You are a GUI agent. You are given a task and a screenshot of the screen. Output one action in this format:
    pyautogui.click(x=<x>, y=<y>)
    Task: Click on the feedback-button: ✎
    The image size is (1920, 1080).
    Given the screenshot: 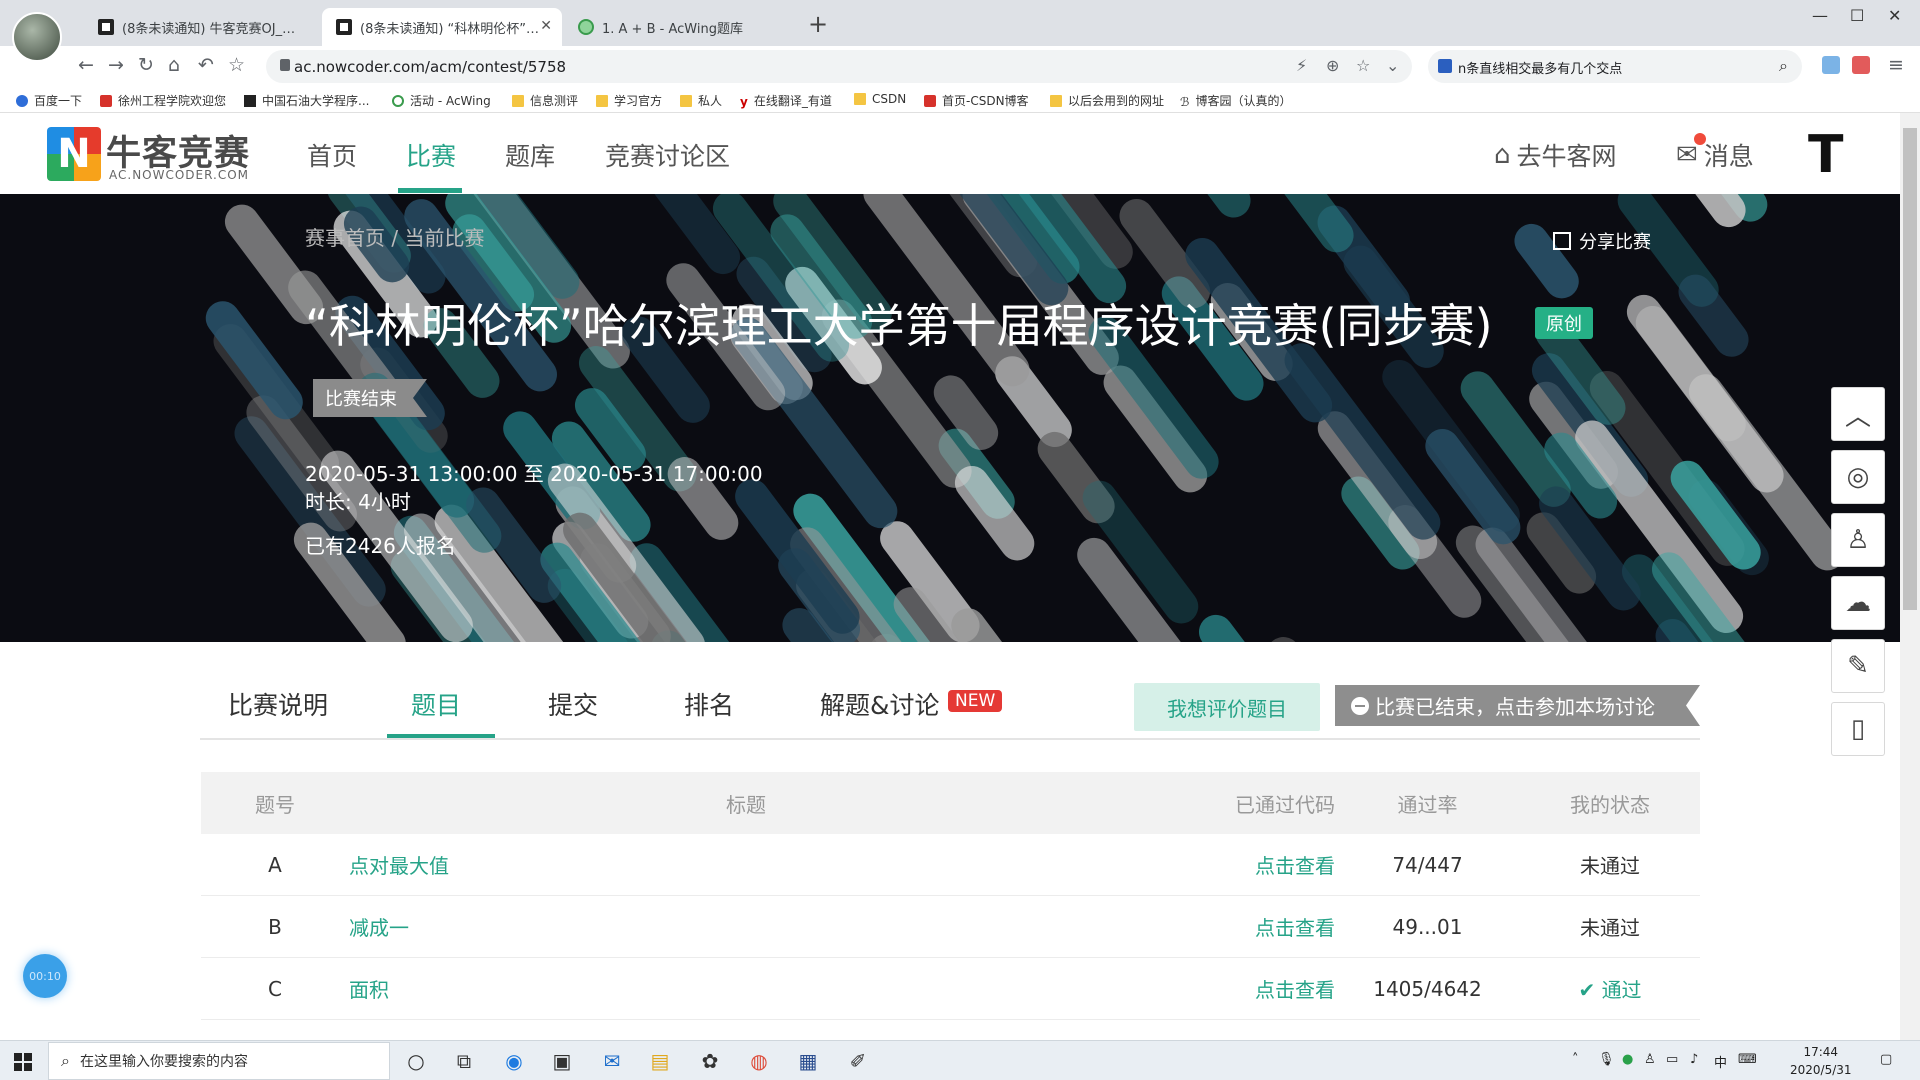 What is the action you would take?
    pyautogui.click(x=1858, y=666)
    